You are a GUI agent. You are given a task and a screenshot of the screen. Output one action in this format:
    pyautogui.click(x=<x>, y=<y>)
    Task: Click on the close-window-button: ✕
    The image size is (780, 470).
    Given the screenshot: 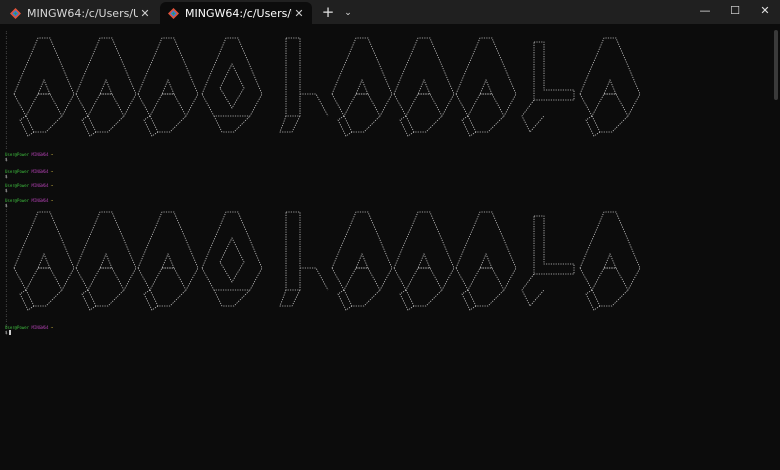 What is the action you would take?
    pyautogui.click(x=765, y=11)
    